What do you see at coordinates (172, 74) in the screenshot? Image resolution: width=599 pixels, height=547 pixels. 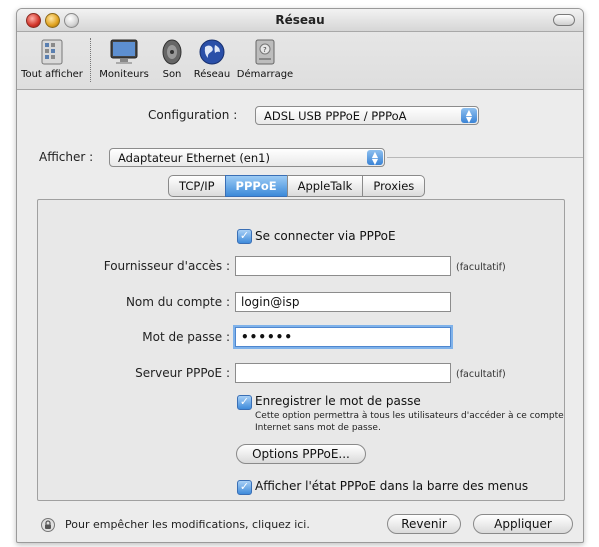 I see `toolbar-label: Son` at bounding box center [172, 74].